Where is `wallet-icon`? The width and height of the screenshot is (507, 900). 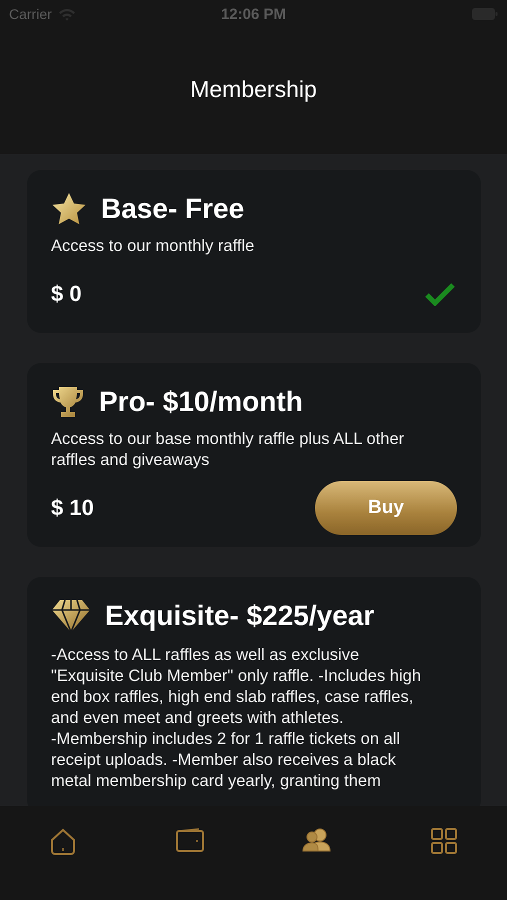
wallet-icon is located at coordinates (190, 840).